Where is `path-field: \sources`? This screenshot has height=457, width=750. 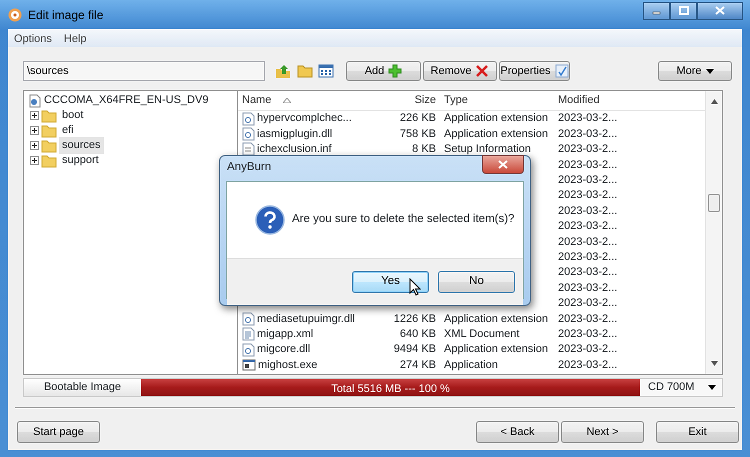 path-field: \sources is located at coordinates (144, 71).